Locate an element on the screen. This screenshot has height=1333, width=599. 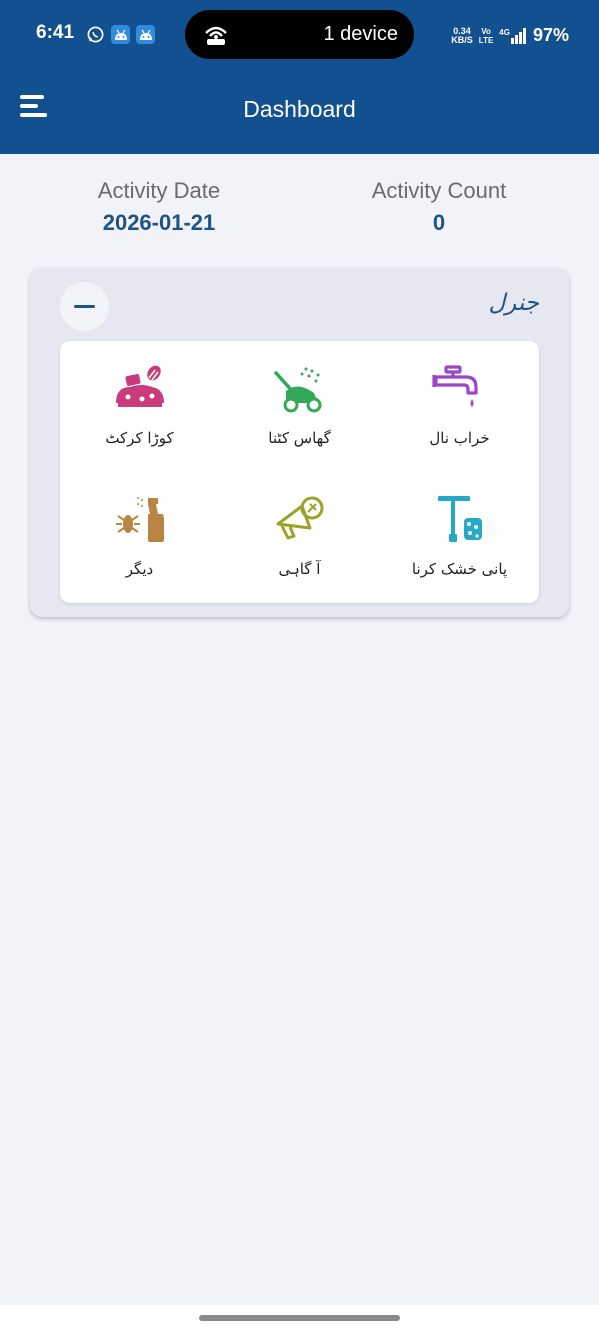
category-label: کوڑا کرکٹ is located at coordinates (139, 438).